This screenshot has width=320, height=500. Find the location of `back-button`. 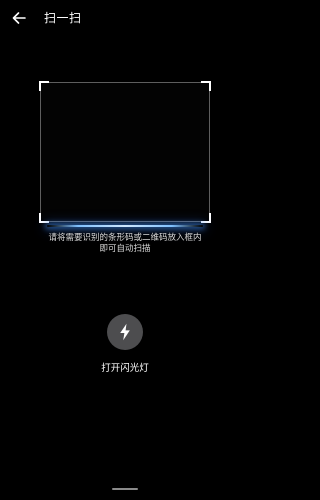

back-button is located at coordinates (19, 18).